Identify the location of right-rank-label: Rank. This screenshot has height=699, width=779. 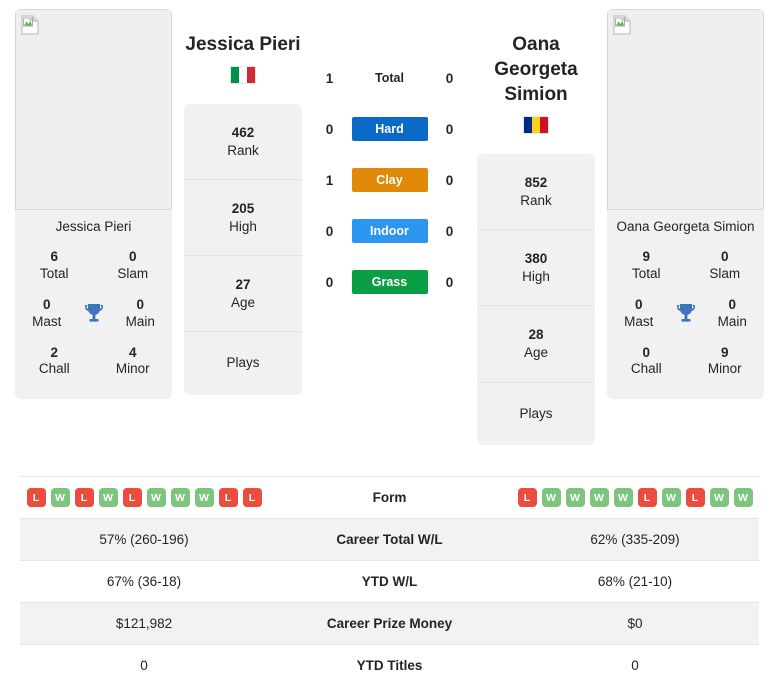
(536, 200).